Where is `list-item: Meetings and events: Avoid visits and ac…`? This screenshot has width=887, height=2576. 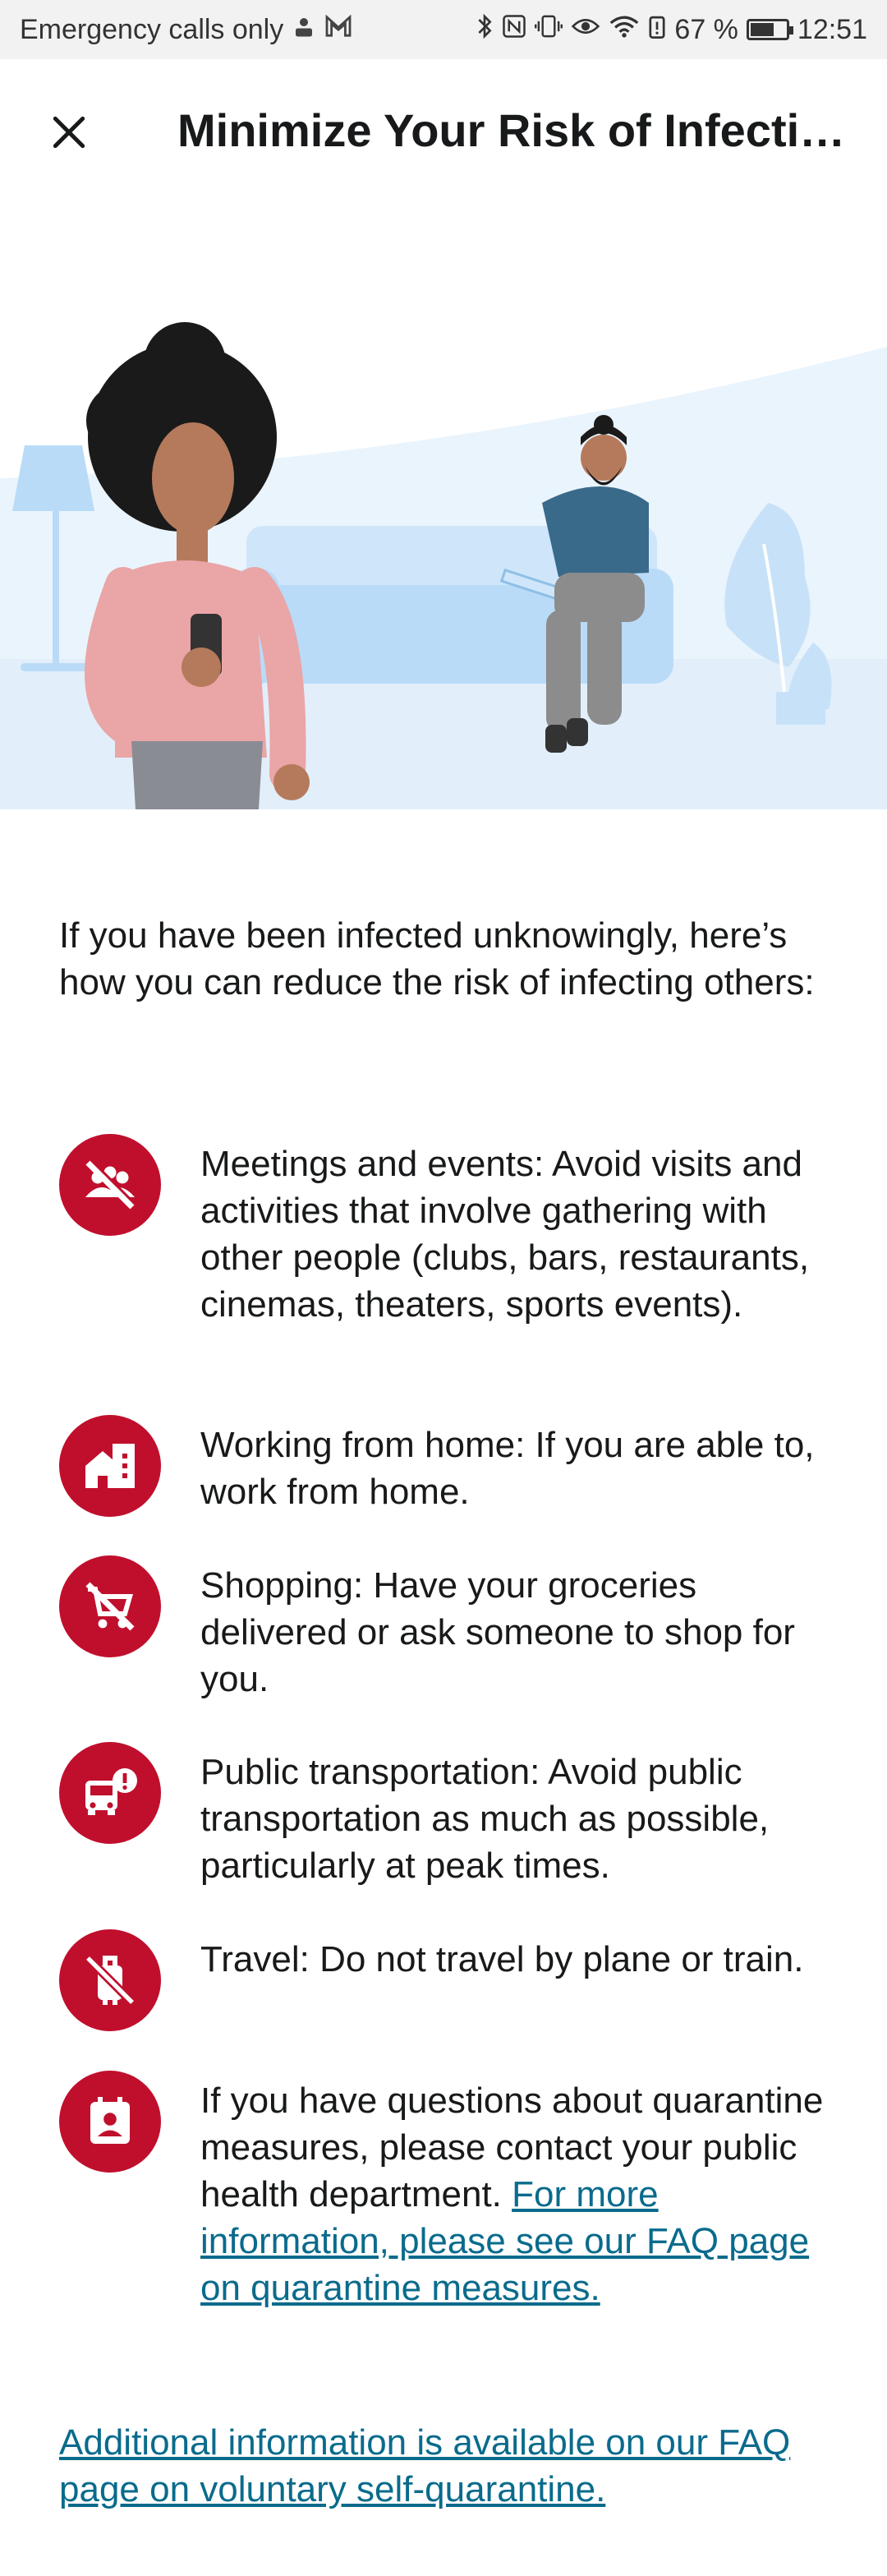
list-item: Meetings and events: Avoid visits and ac… is located at coordinates (454, 1231).